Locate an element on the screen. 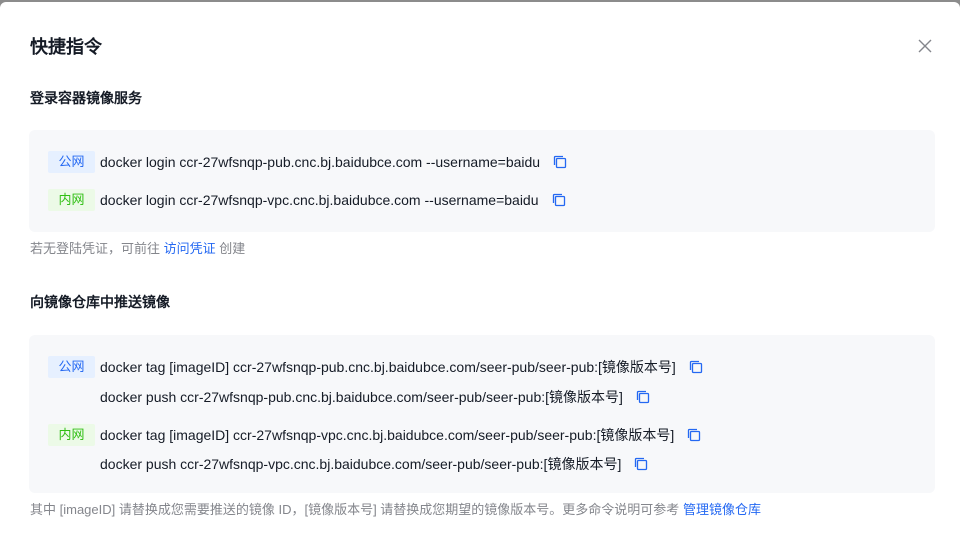 This screenshot has height=546, width=960. login-hint-suffix: 创建 is located at coordinates (232, 248).